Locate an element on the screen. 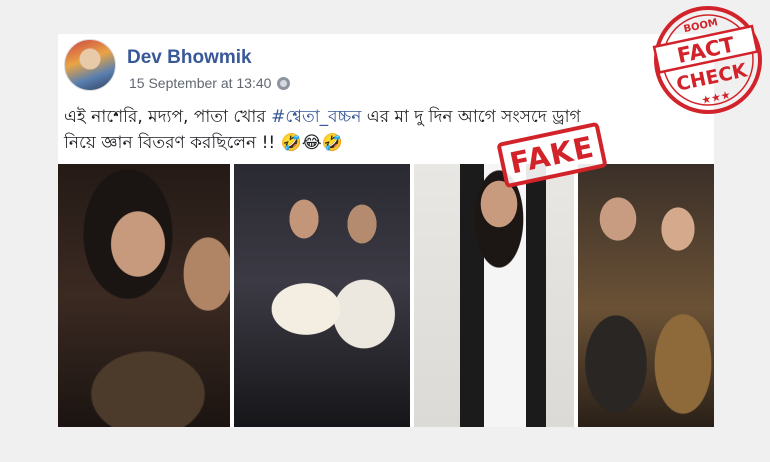 The image size is (770, 462). seal-stars: ★★★ is located at coordinates (716, 97).